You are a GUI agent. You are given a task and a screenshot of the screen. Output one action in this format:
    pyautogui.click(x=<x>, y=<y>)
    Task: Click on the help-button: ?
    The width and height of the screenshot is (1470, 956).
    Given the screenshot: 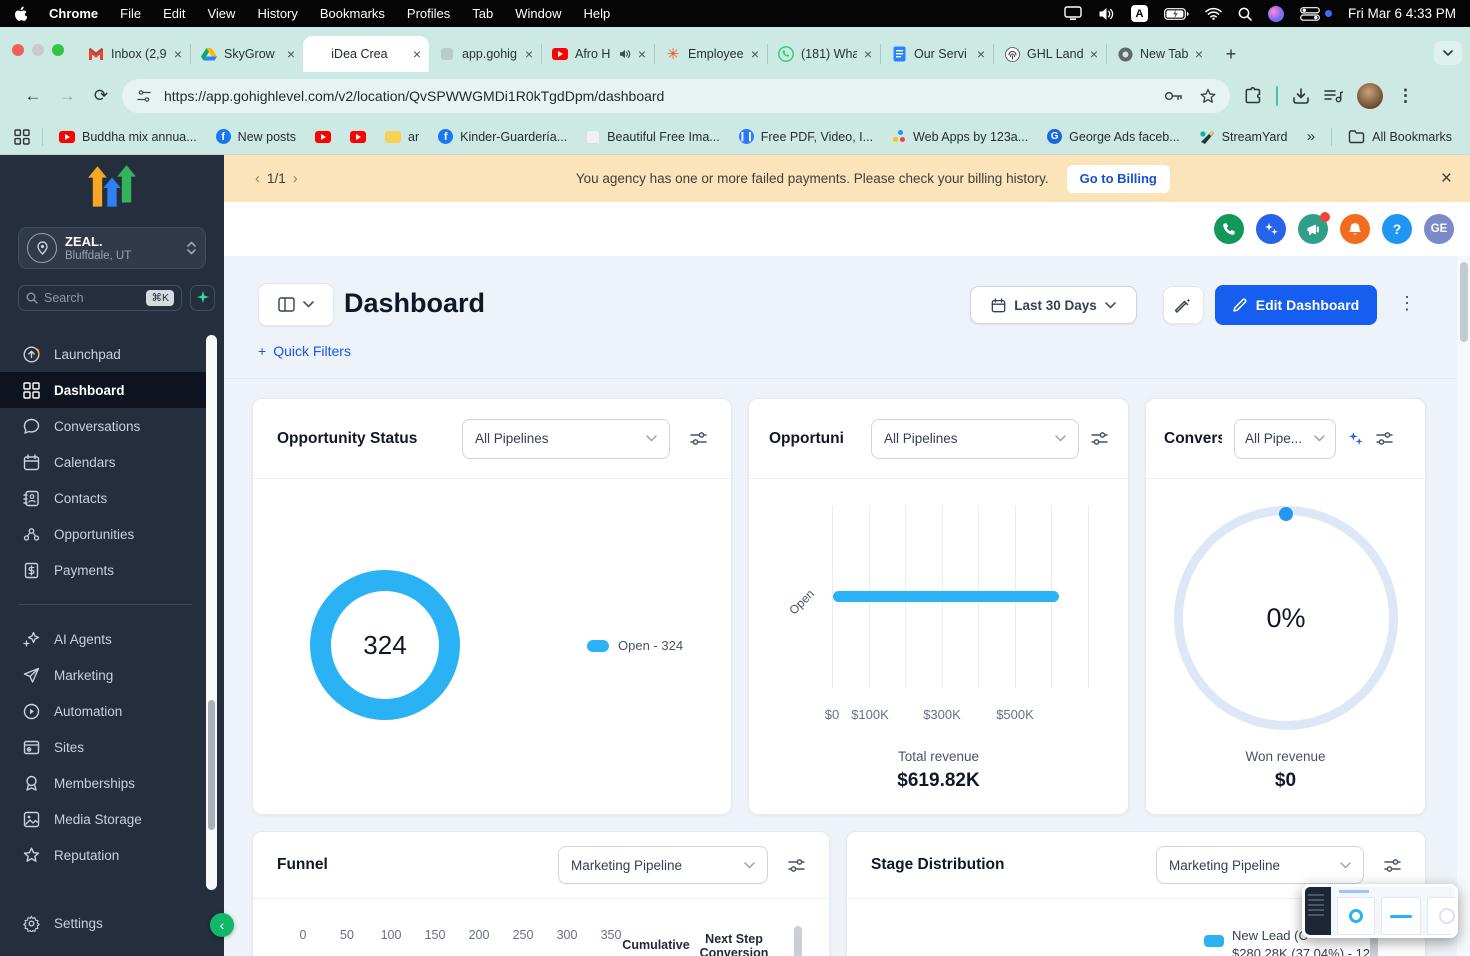 What is the action you would take?
    pyautogui.click(x=1397, y=229)
    